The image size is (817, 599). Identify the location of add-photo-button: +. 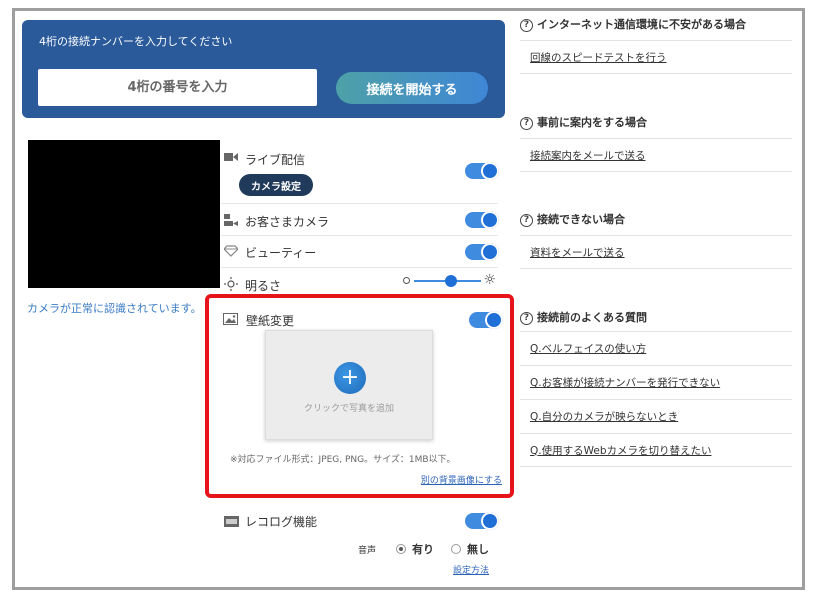
(350, 378).